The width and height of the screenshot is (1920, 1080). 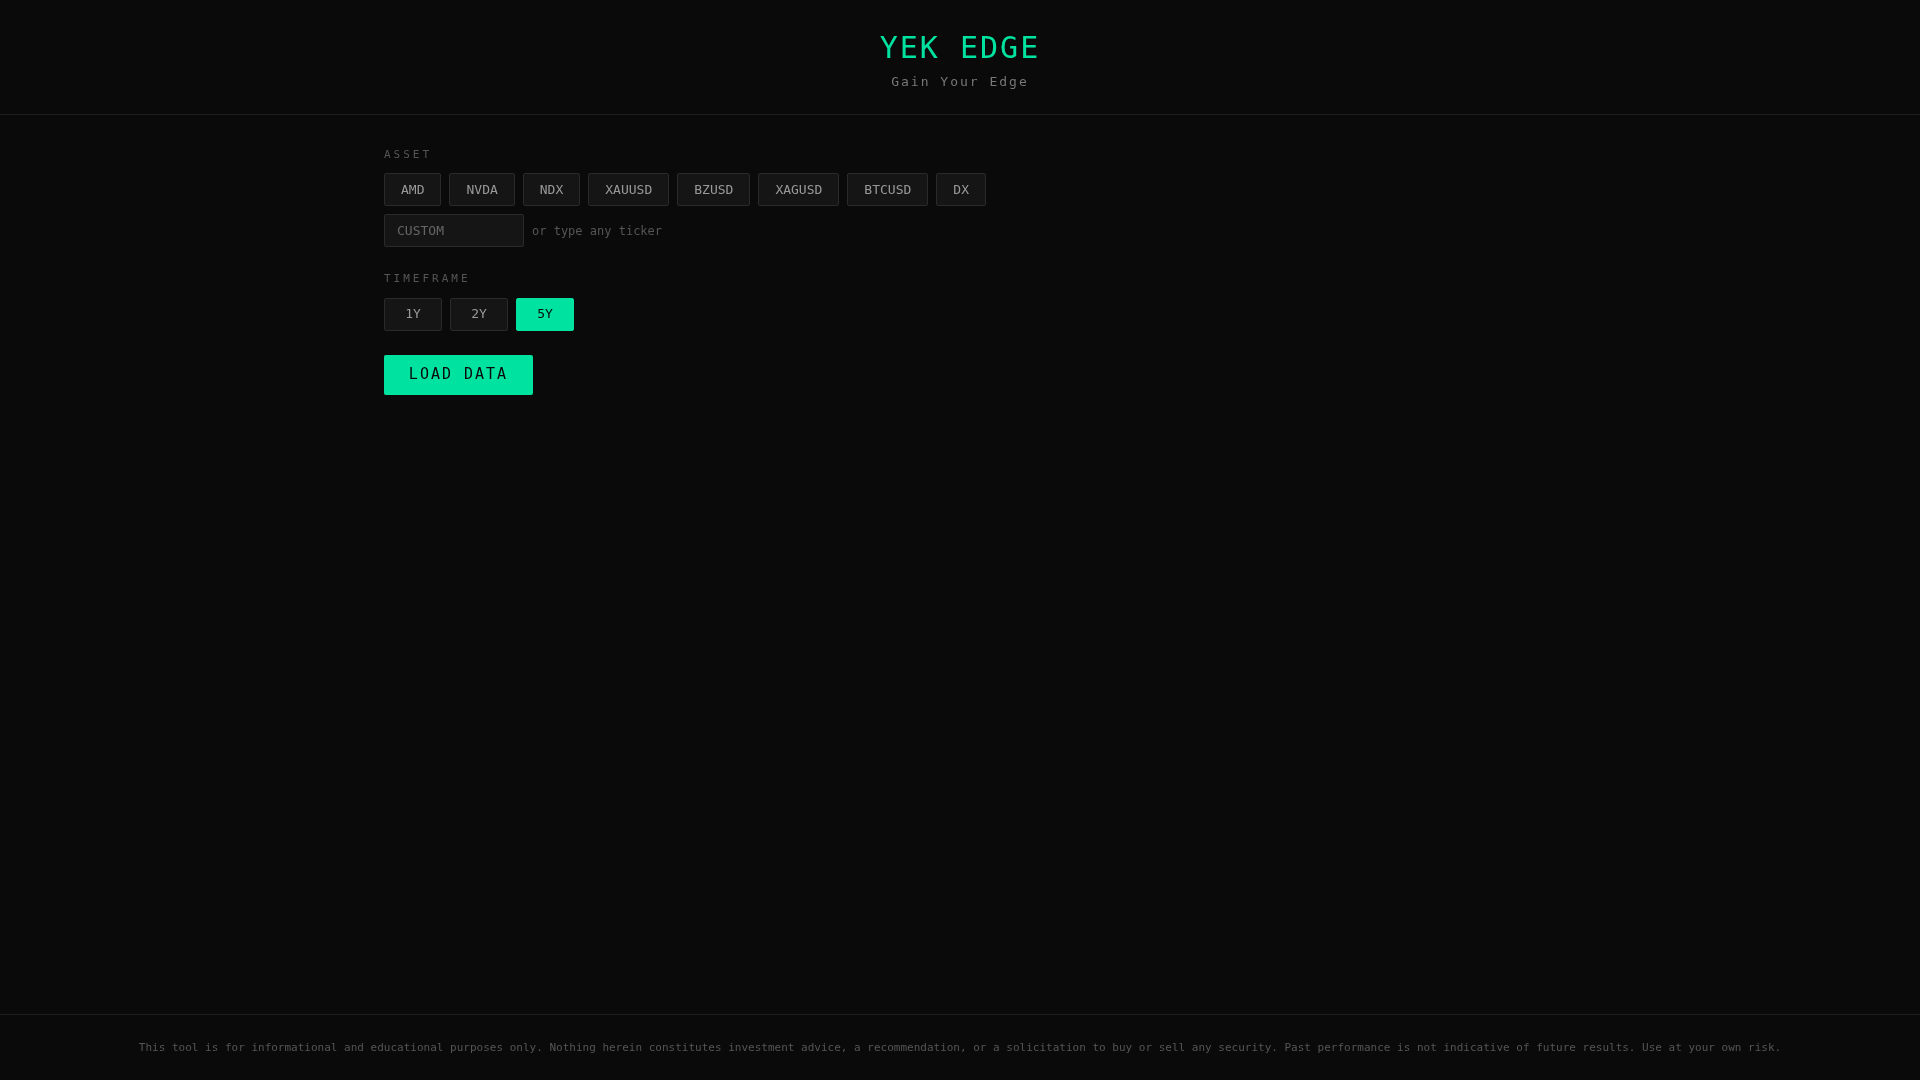 What do you see at coordinates (545, 314) in the screenshot?
I see `timeframe-option-button: 5Y` at bounding box center [545, 314].